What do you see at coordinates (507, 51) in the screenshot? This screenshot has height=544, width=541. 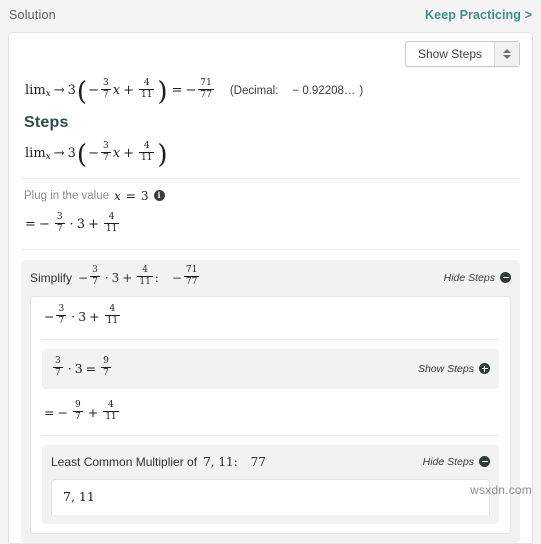 I see `caret-up-icon` at bounding box center [507, 51].